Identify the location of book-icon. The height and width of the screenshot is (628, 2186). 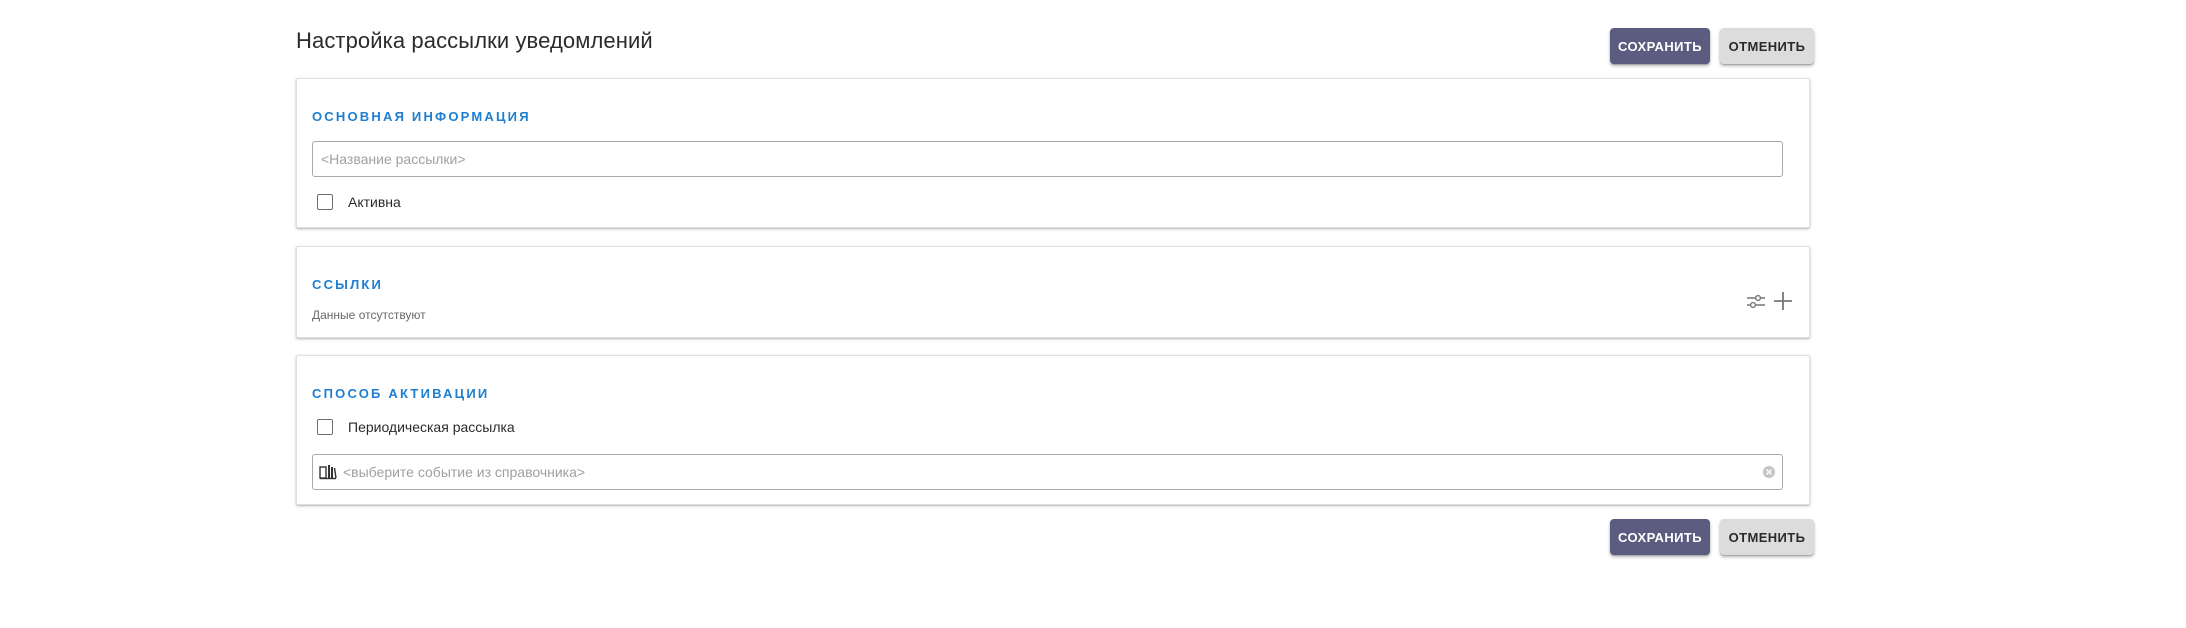
(328, 474).